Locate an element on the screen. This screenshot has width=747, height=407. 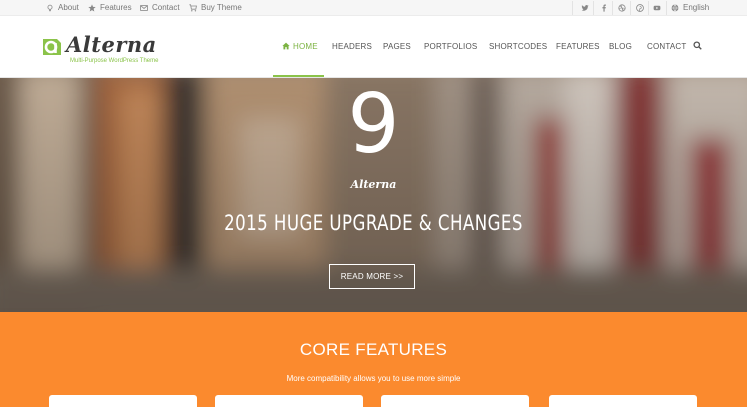
pinterest-link is located at coordinates (640, 7).